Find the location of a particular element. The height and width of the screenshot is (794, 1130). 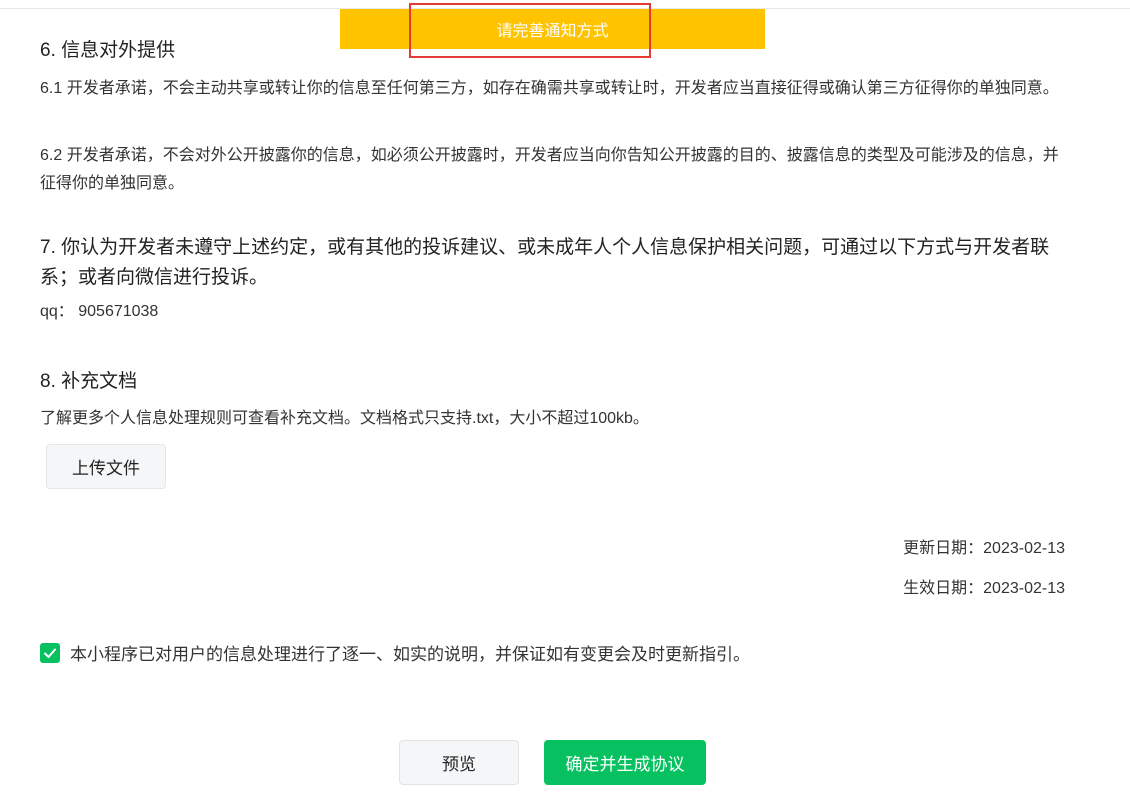

checkmark-icon is located at coordinates (50, 653).